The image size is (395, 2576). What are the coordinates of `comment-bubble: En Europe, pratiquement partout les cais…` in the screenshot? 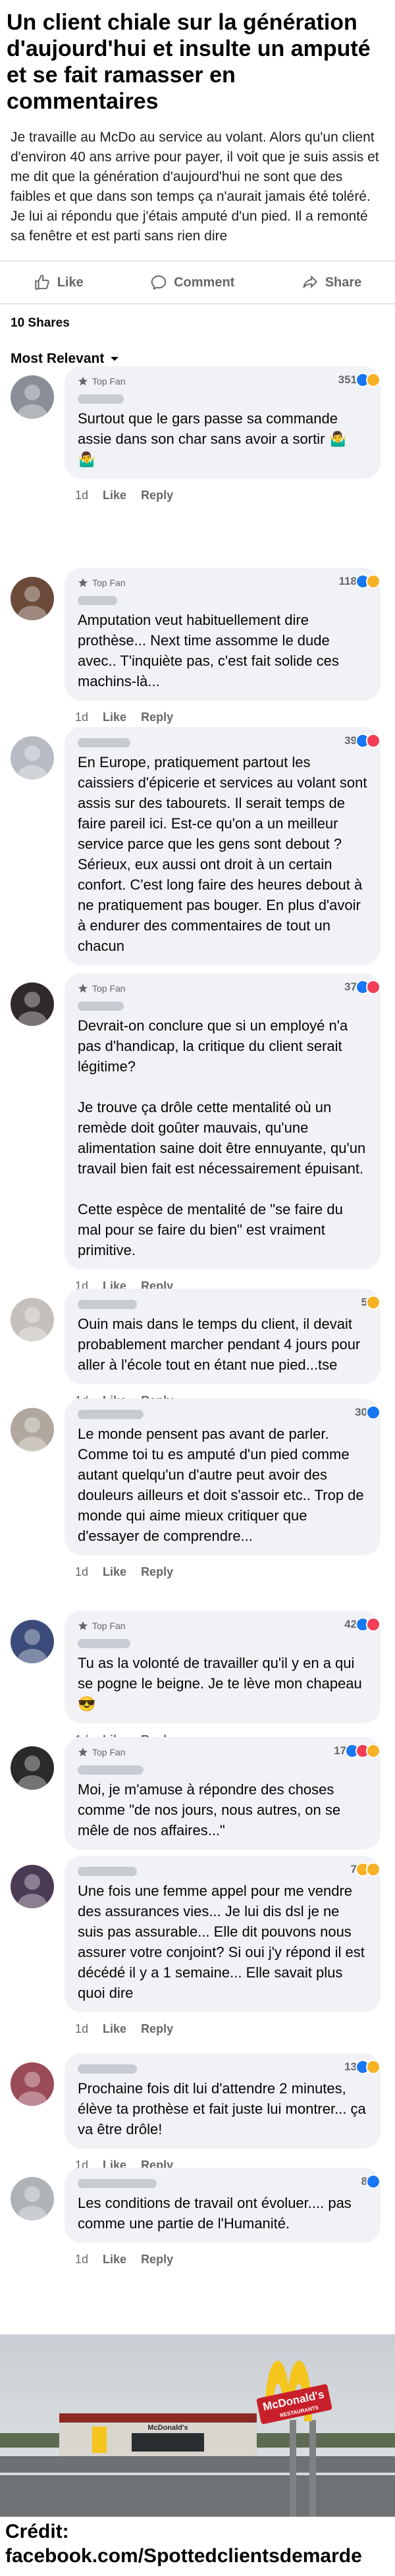 It's located at (223, 846).